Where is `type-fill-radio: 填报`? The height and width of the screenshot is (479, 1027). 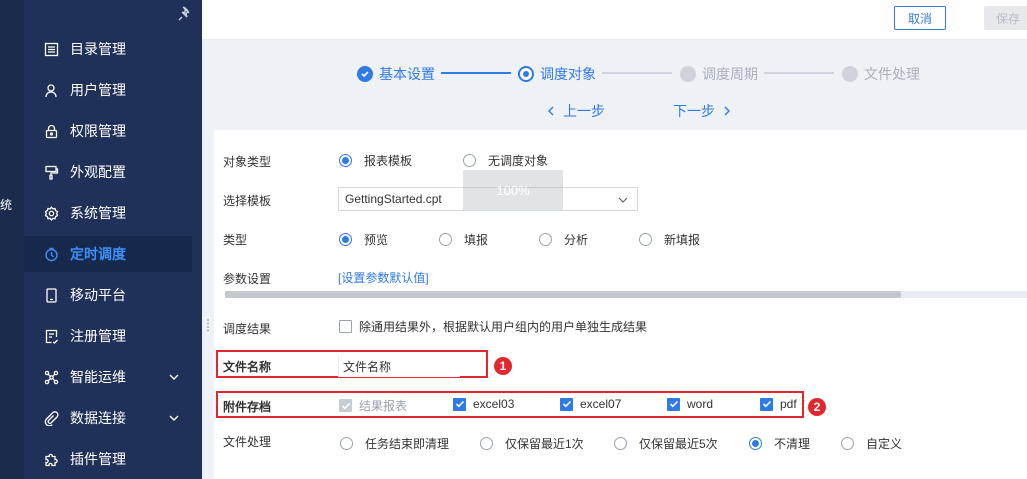 type-fill-radio: 填报 is located at coordinates (463, 239).